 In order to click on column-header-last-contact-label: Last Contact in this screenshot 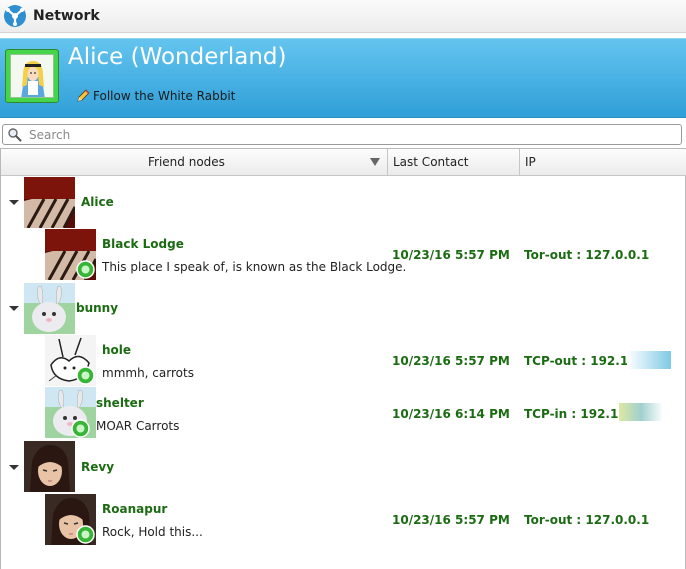, I will do `click(431, 162)`.